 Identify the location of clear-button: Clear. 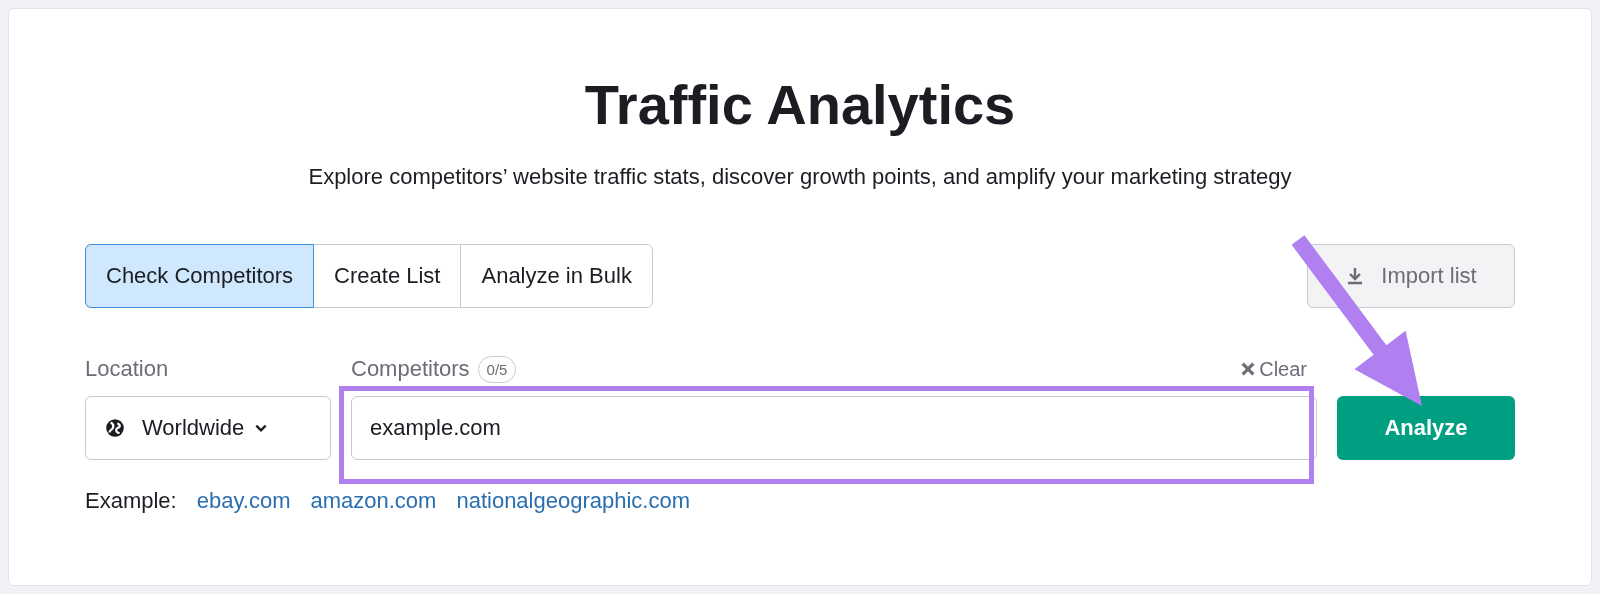
(1278, 369).